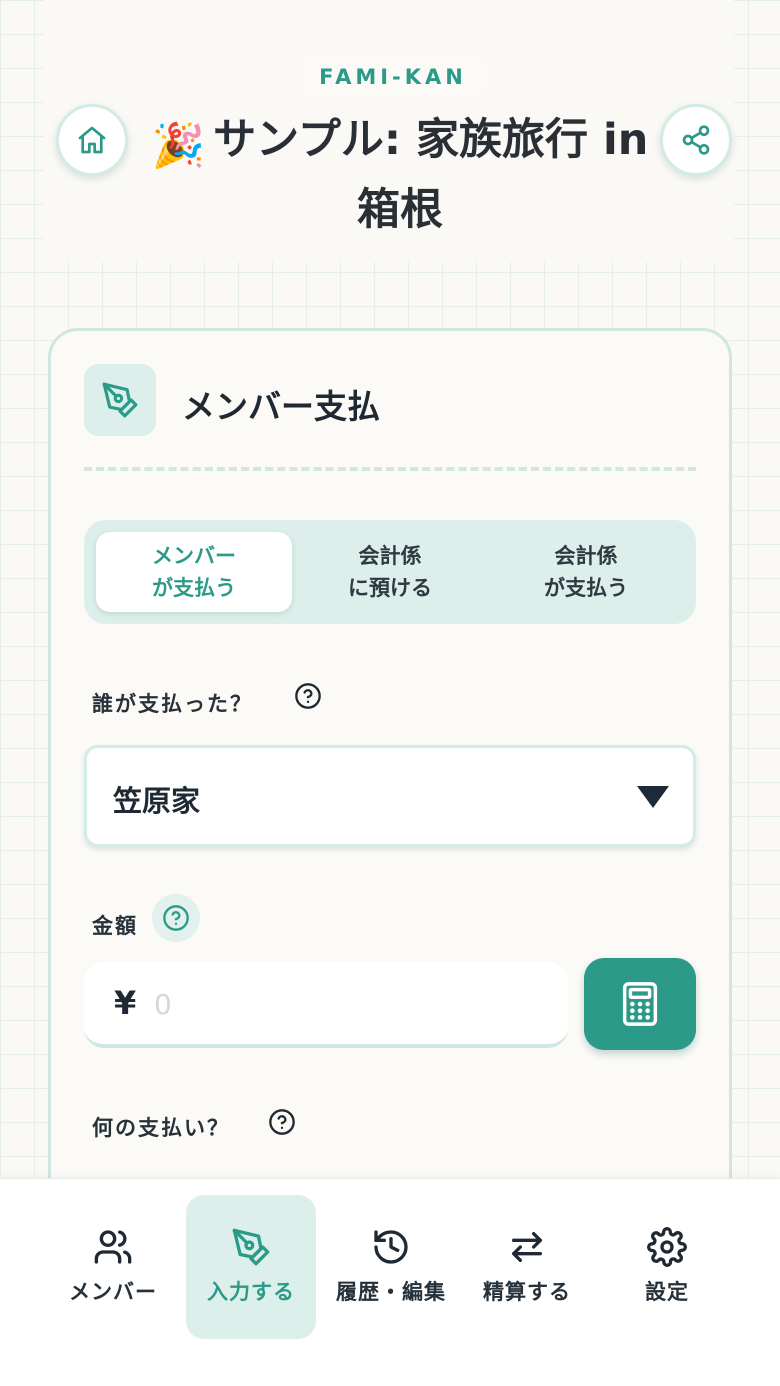  I want to click on card-icon-box, so click(120, 400).